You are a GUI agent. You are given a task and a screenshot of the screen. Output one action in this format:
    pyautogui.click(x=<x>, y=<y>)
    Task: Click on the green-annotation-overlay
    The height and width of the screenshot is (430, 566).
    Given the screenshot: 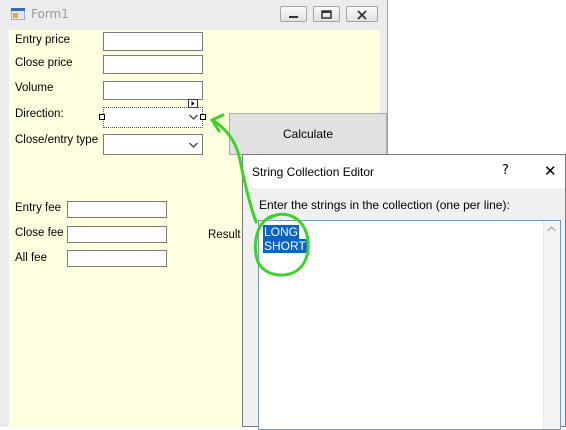 What is the action you would take?
    pyautogui.click(x=260, y=195)
    